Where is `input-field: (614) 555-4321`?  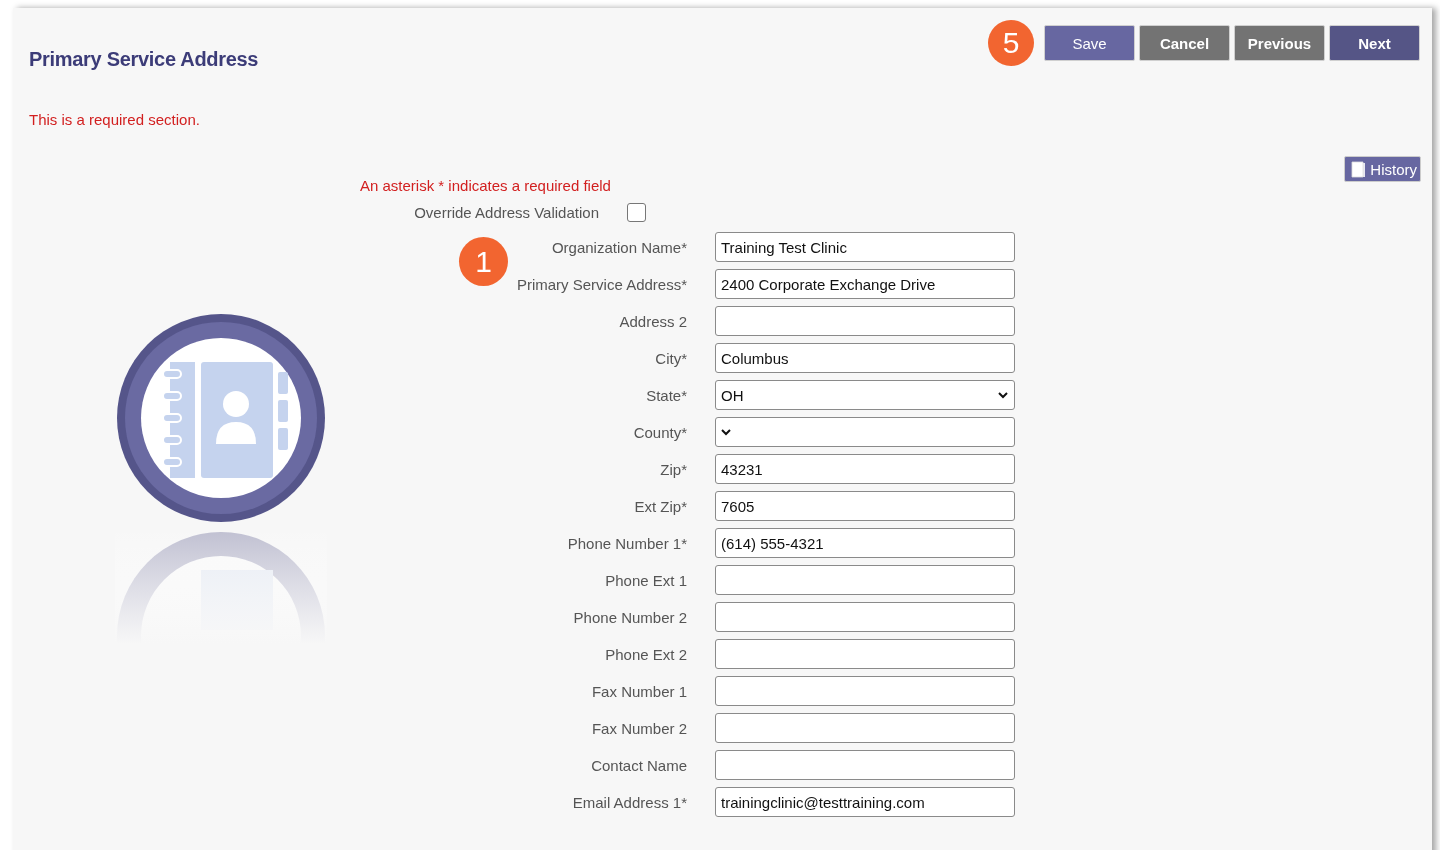
input-field: (614) 555-4321 is located at coordinates (865, 543).